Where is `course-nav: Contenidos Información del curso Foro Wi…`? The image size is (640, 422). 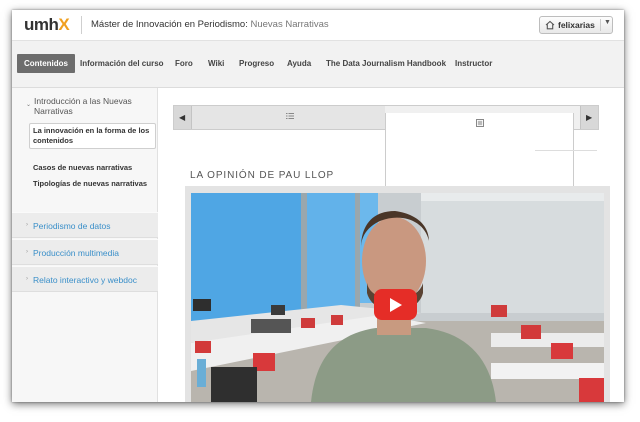
course-nav: Contenidos Información del curso Foro Wi… is located at coordinates (318, 64).